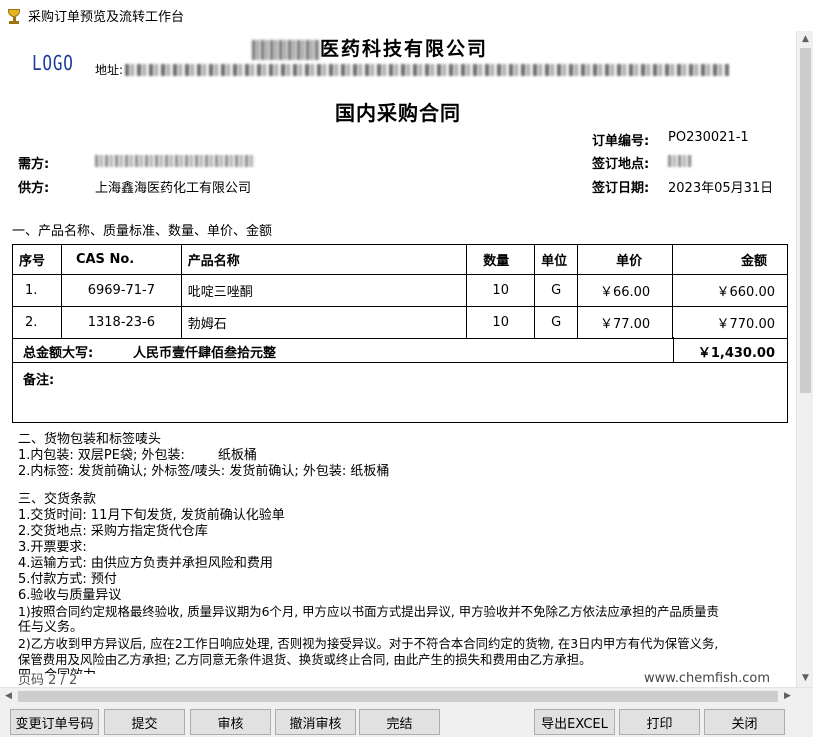  What do you see at coordinates (315, 722) in the screenshot?
I see `cancel-review-button: 撤消审核` at bounding box center [315, 722].